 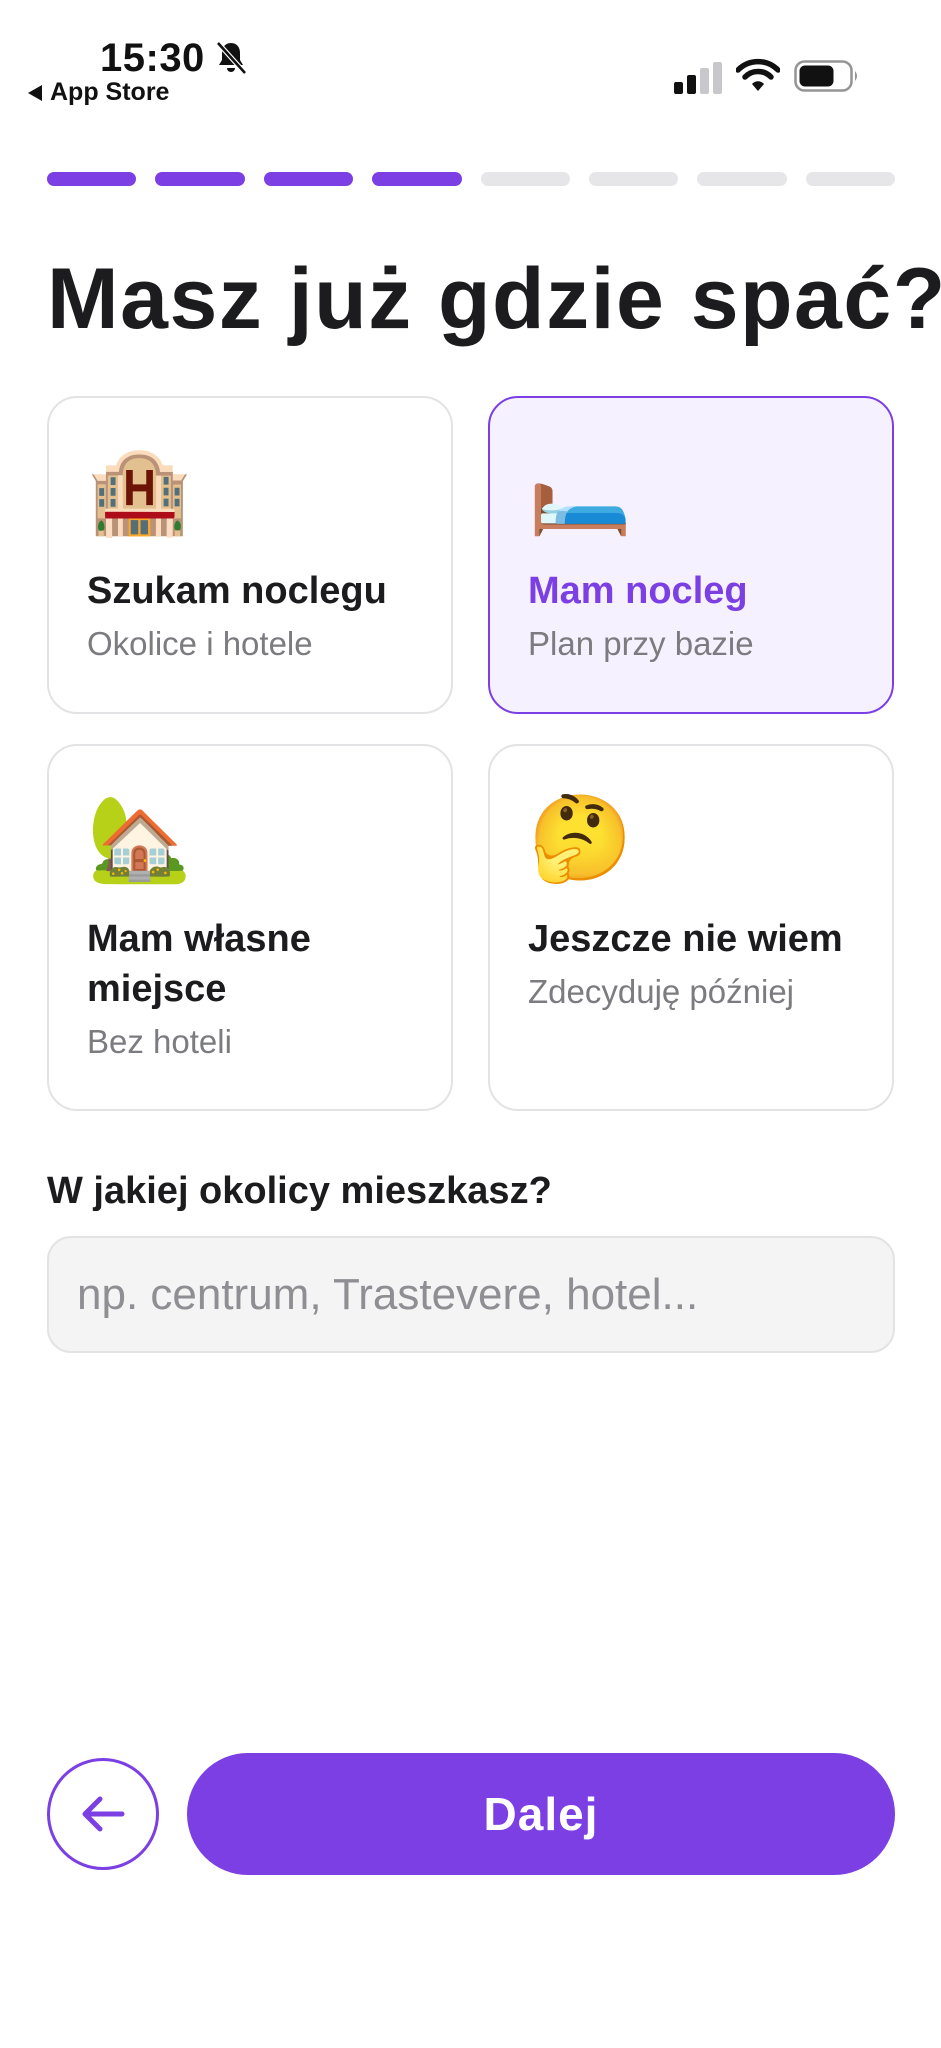 What do you see at coordinates (758, 74) in the screenshot?
I see `wifi-icon` at bounding box center [758, 74].